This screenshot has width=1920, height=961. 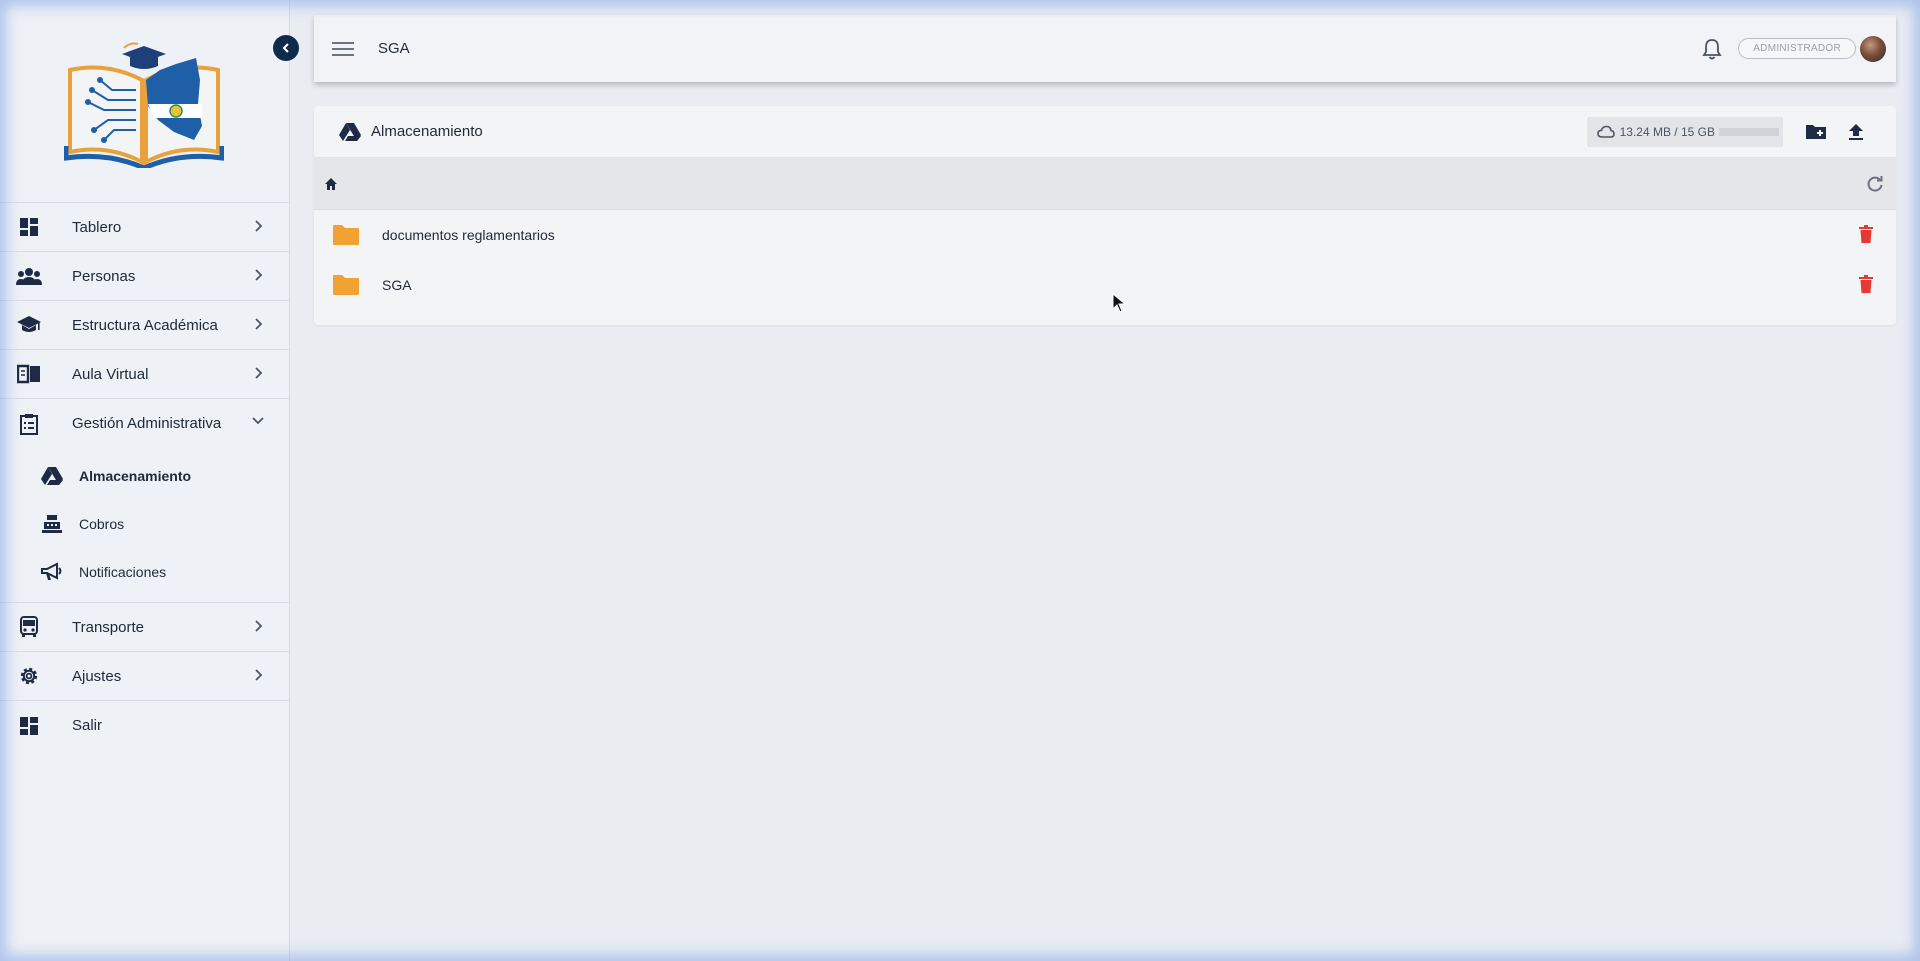 What do you see at coordinates (1712, 49) in the screenshot?
I see `bell-icon` at bounding box center [1712, 49].